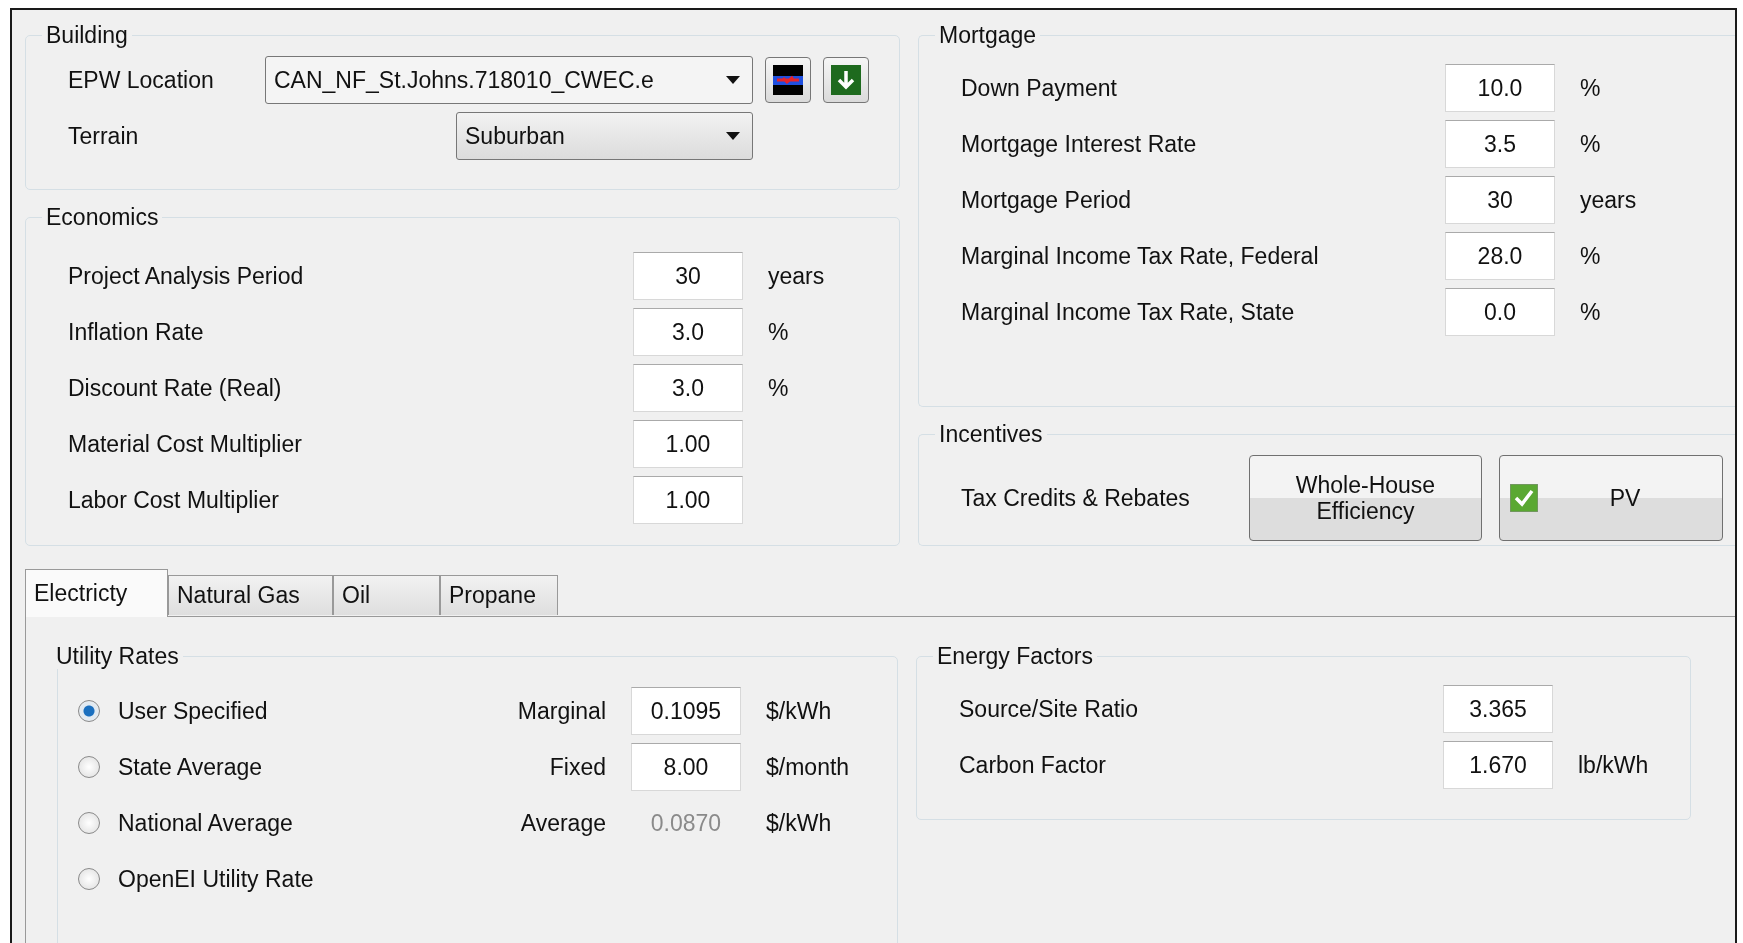 The image size is (1743, 943). I want to click on field-label: Labor Cost Multiplier, so click(174, 500).